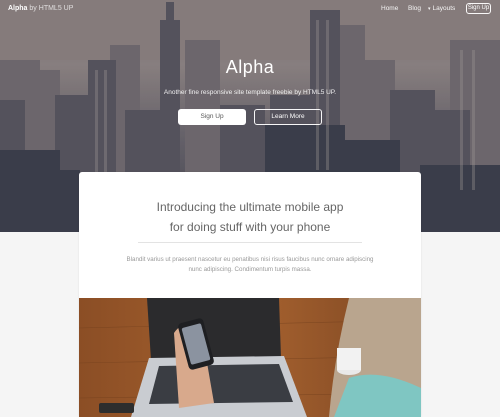 The image size is (500, 417). Describe the element at coordinates (389, 8) in the screenshot. I see `nav-link-home: Home` at that location.